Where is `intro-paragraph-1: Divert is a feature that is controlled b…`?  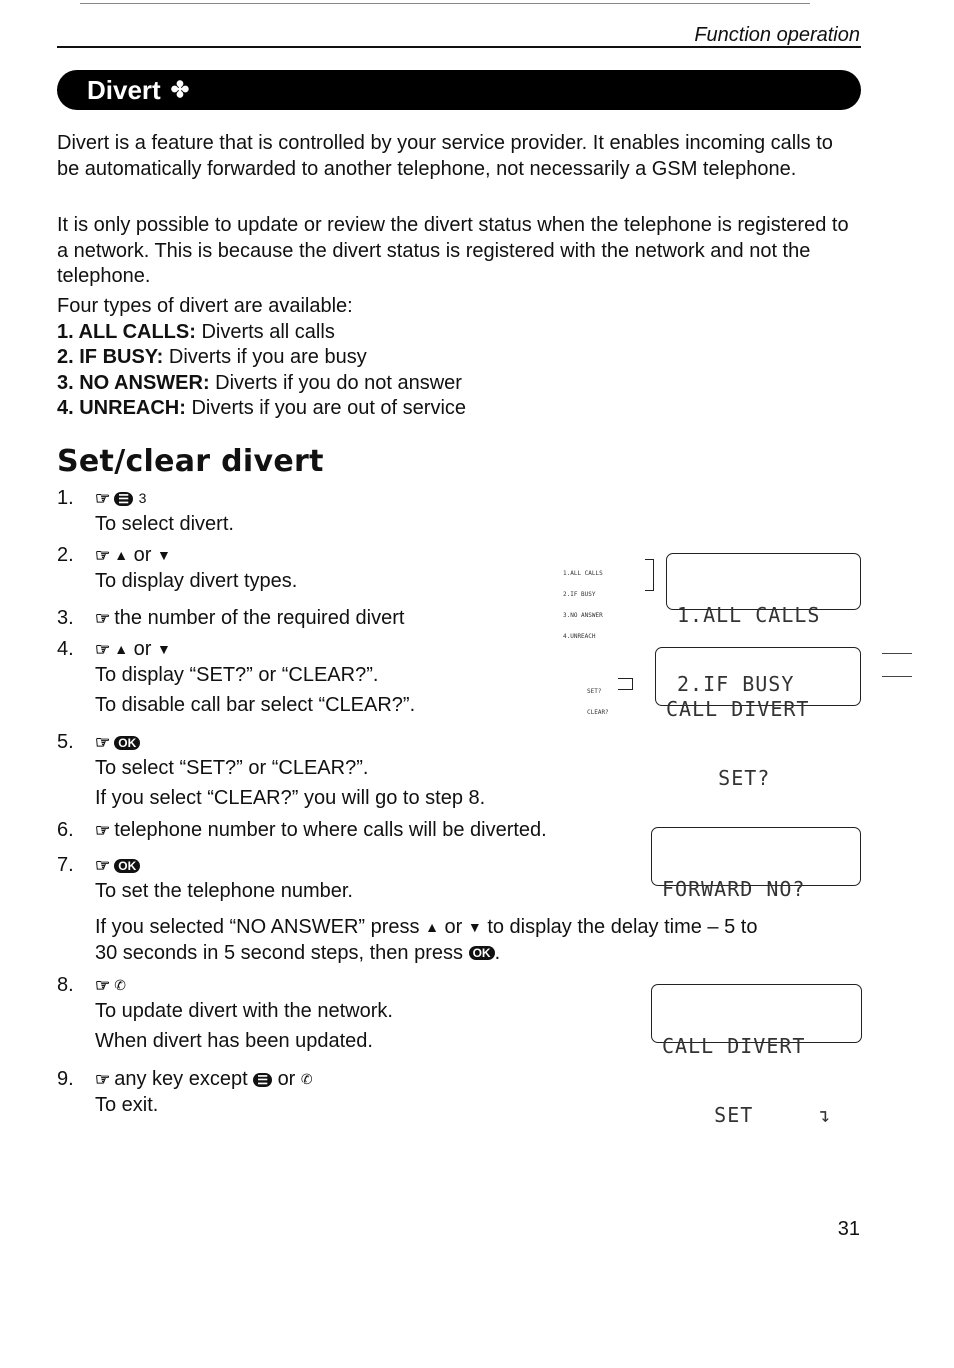
intro-paragraph-1: Divert is a feature that is controlled b… is located at coordinates (445, 156).